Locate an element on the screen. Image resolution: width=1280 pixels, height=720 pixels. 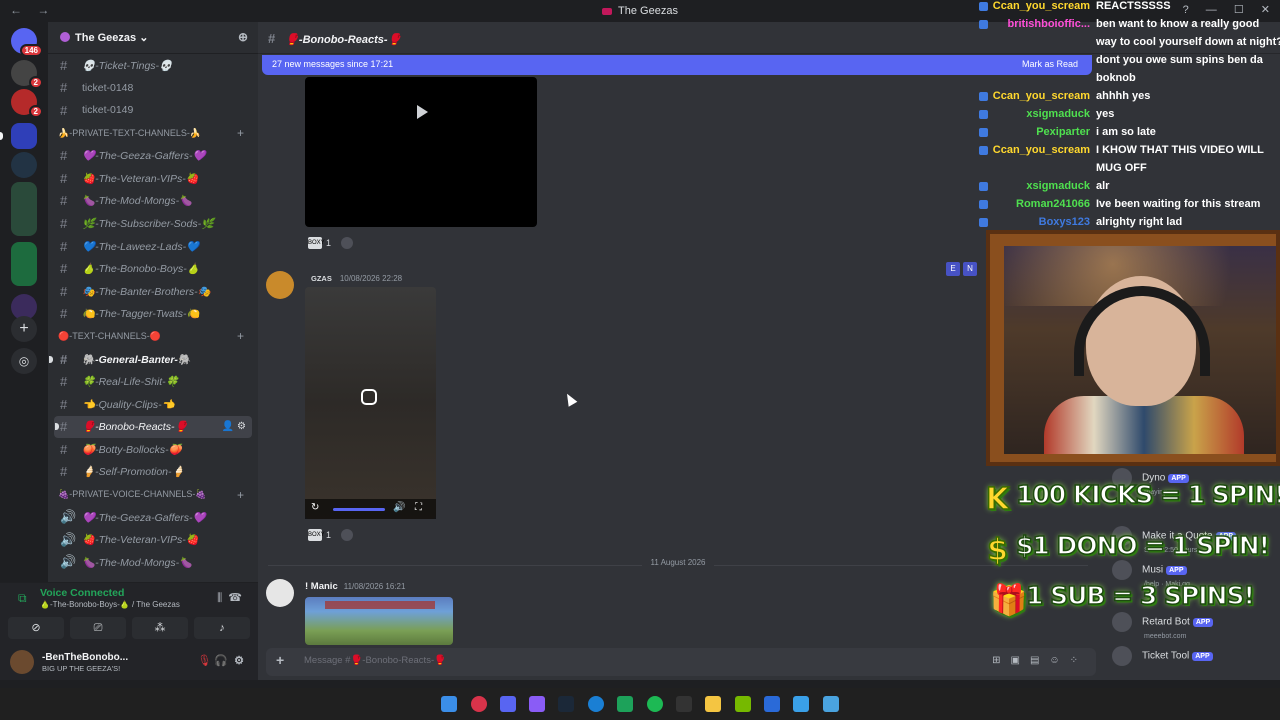
channel-item: # 💀-Ticket-Tings-💀 is located at coordinates (153, 65).